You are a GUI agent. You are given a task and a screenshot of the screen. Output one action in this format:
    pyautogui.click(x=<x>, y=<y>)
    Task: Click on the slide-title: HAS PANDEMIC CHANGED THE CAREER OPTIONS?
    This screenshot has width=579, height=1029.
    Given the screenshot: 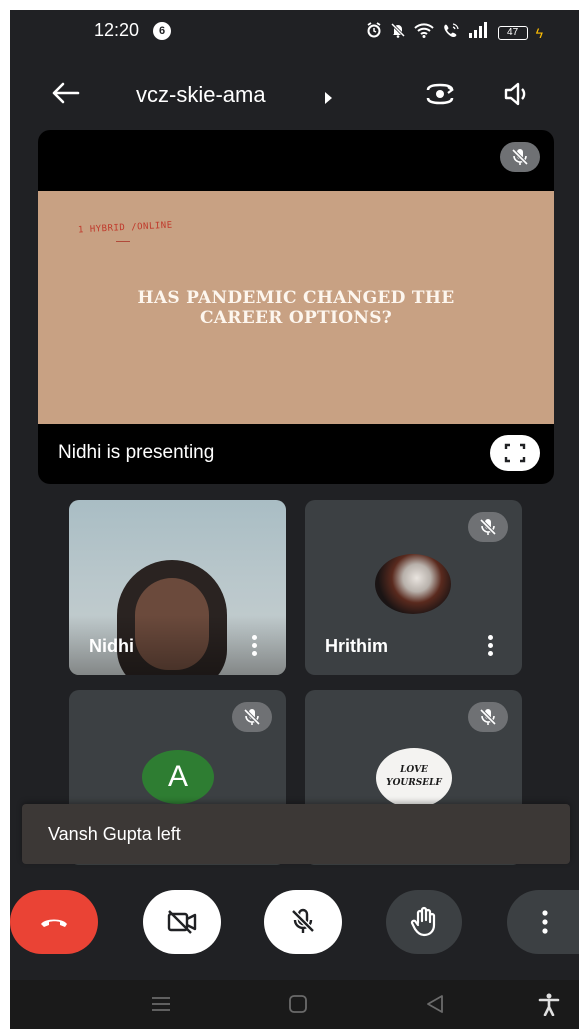 What is the action you would take?
    pyautogui.click(x=296, y=308)
    